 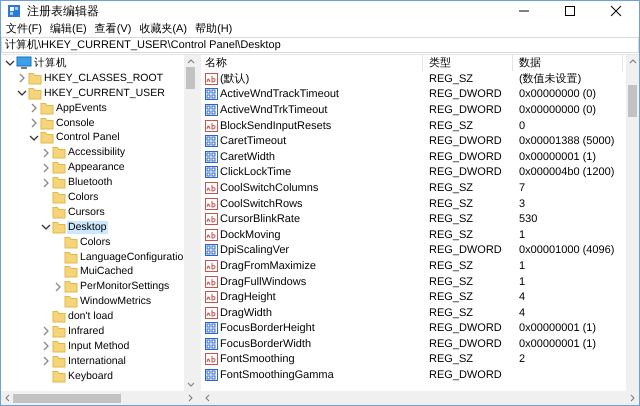 What do you see at coordinates (96, 167) in the screenshot?
I see `tree-item: Appearance` at bounding box center [96, 167].